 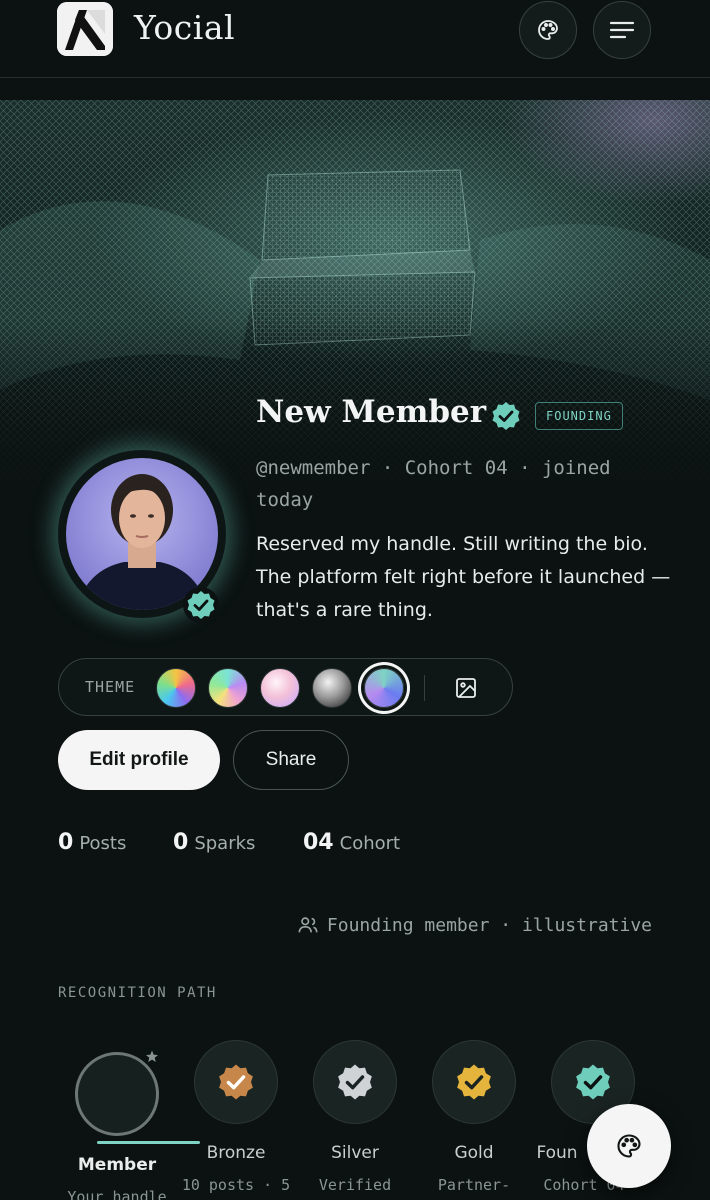 What do you see at coordinates (384, 688) in the screenshot?
I see `theme-swatch-aurora` at bounding box center [384, 688].